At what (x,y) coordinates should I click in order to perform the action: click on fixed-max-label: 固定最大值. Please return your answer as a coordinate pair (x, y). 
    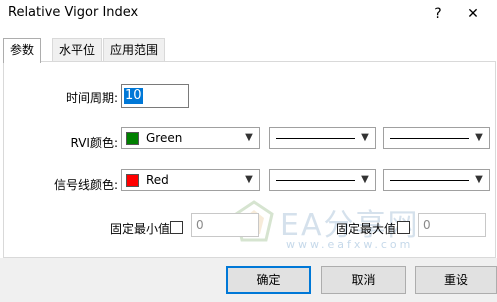
    Looking at the image, I should click on (365, 229).